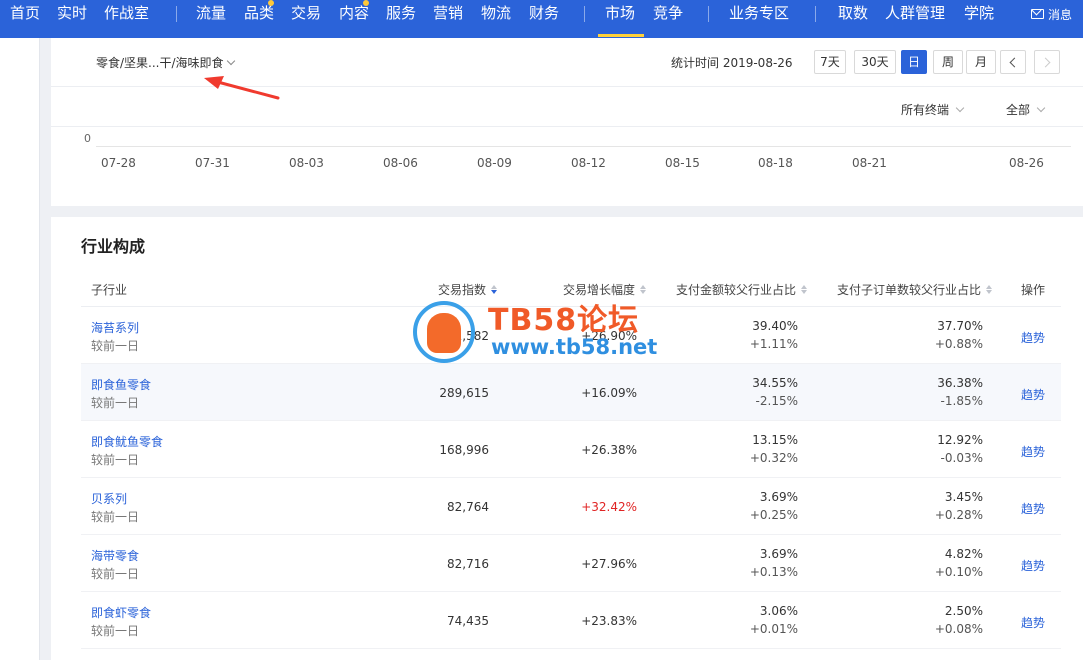 The image size is (1083, 660). Describe the element at coordinates (960, 383) in the screenshot. I see `order-share: 36.38%` at that location.